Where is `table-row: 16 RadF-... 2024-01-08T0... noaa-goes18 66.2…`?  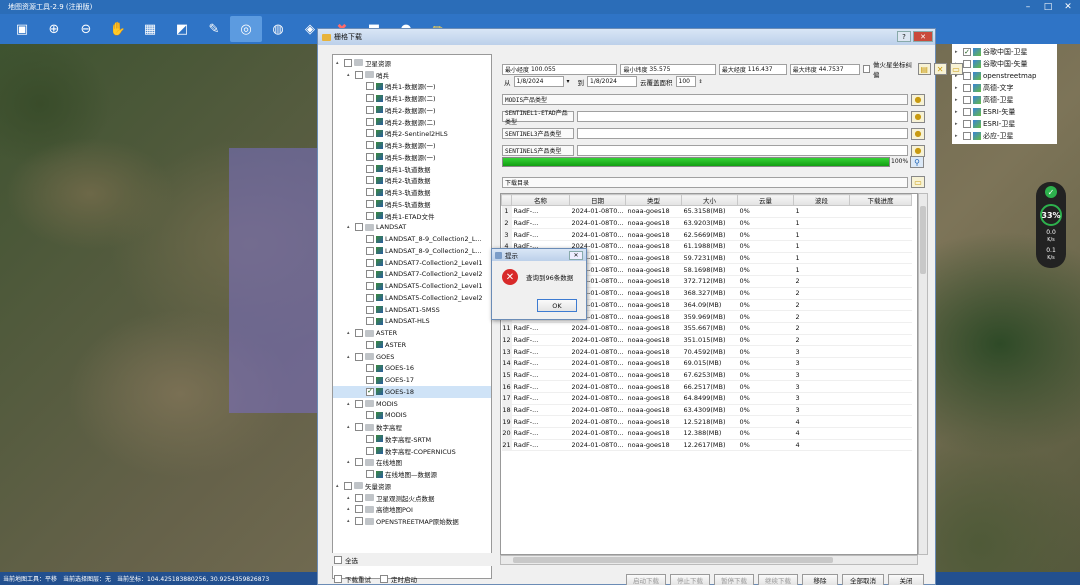
table-row: 16 RadF-... 2024-01-08T0... noaa-goes18 66.2… is located at coordinates (706, 386).